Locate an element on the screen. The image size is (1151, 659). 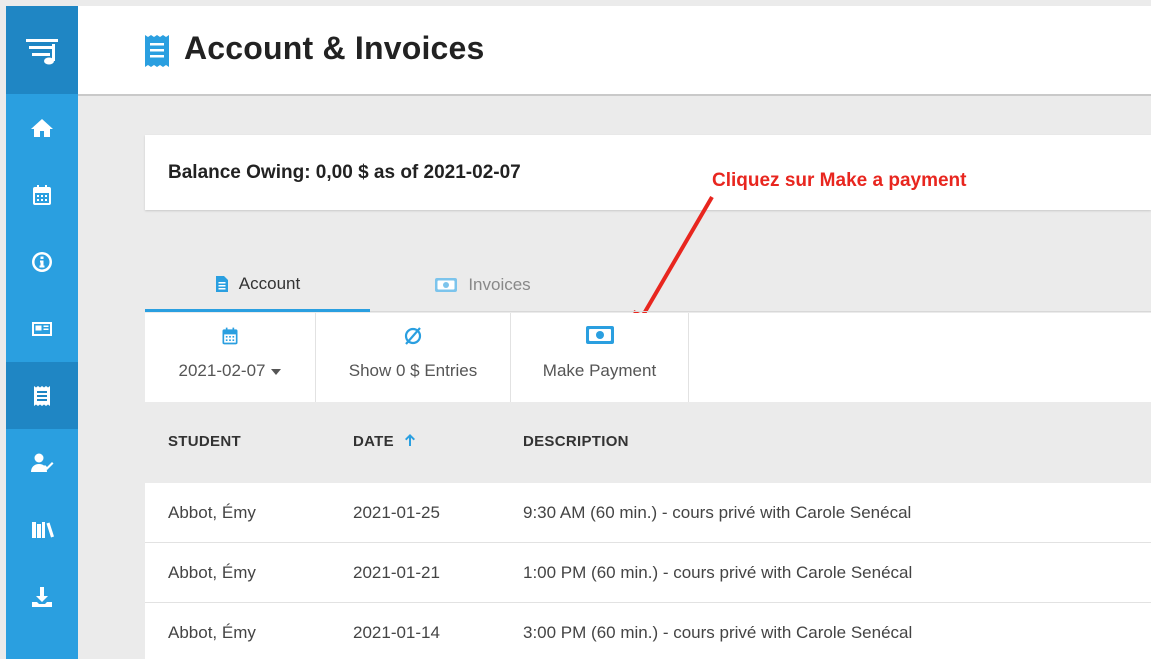
show-zero-entries-button: Show 0 $ Entries is located at coordinates (413, 357).